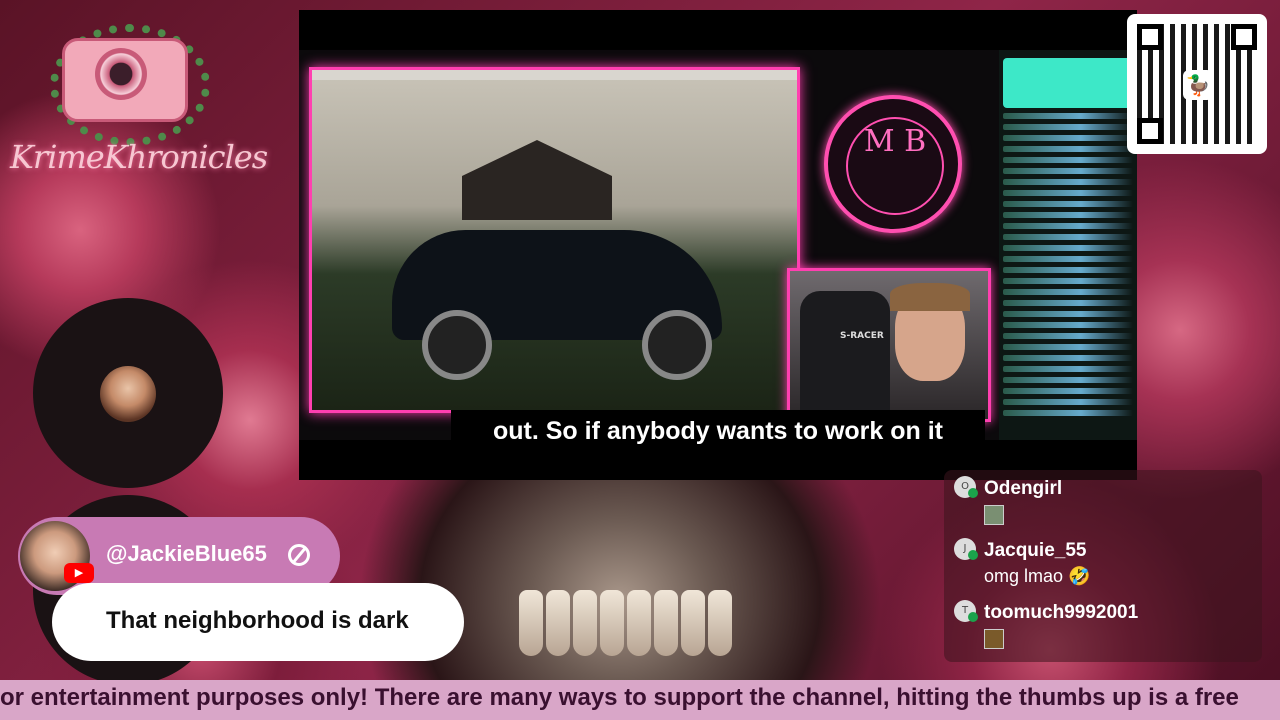 This screenshot has height=720, width=1280. I want to click on embedded-chat-highlight, so click(1068, 83).